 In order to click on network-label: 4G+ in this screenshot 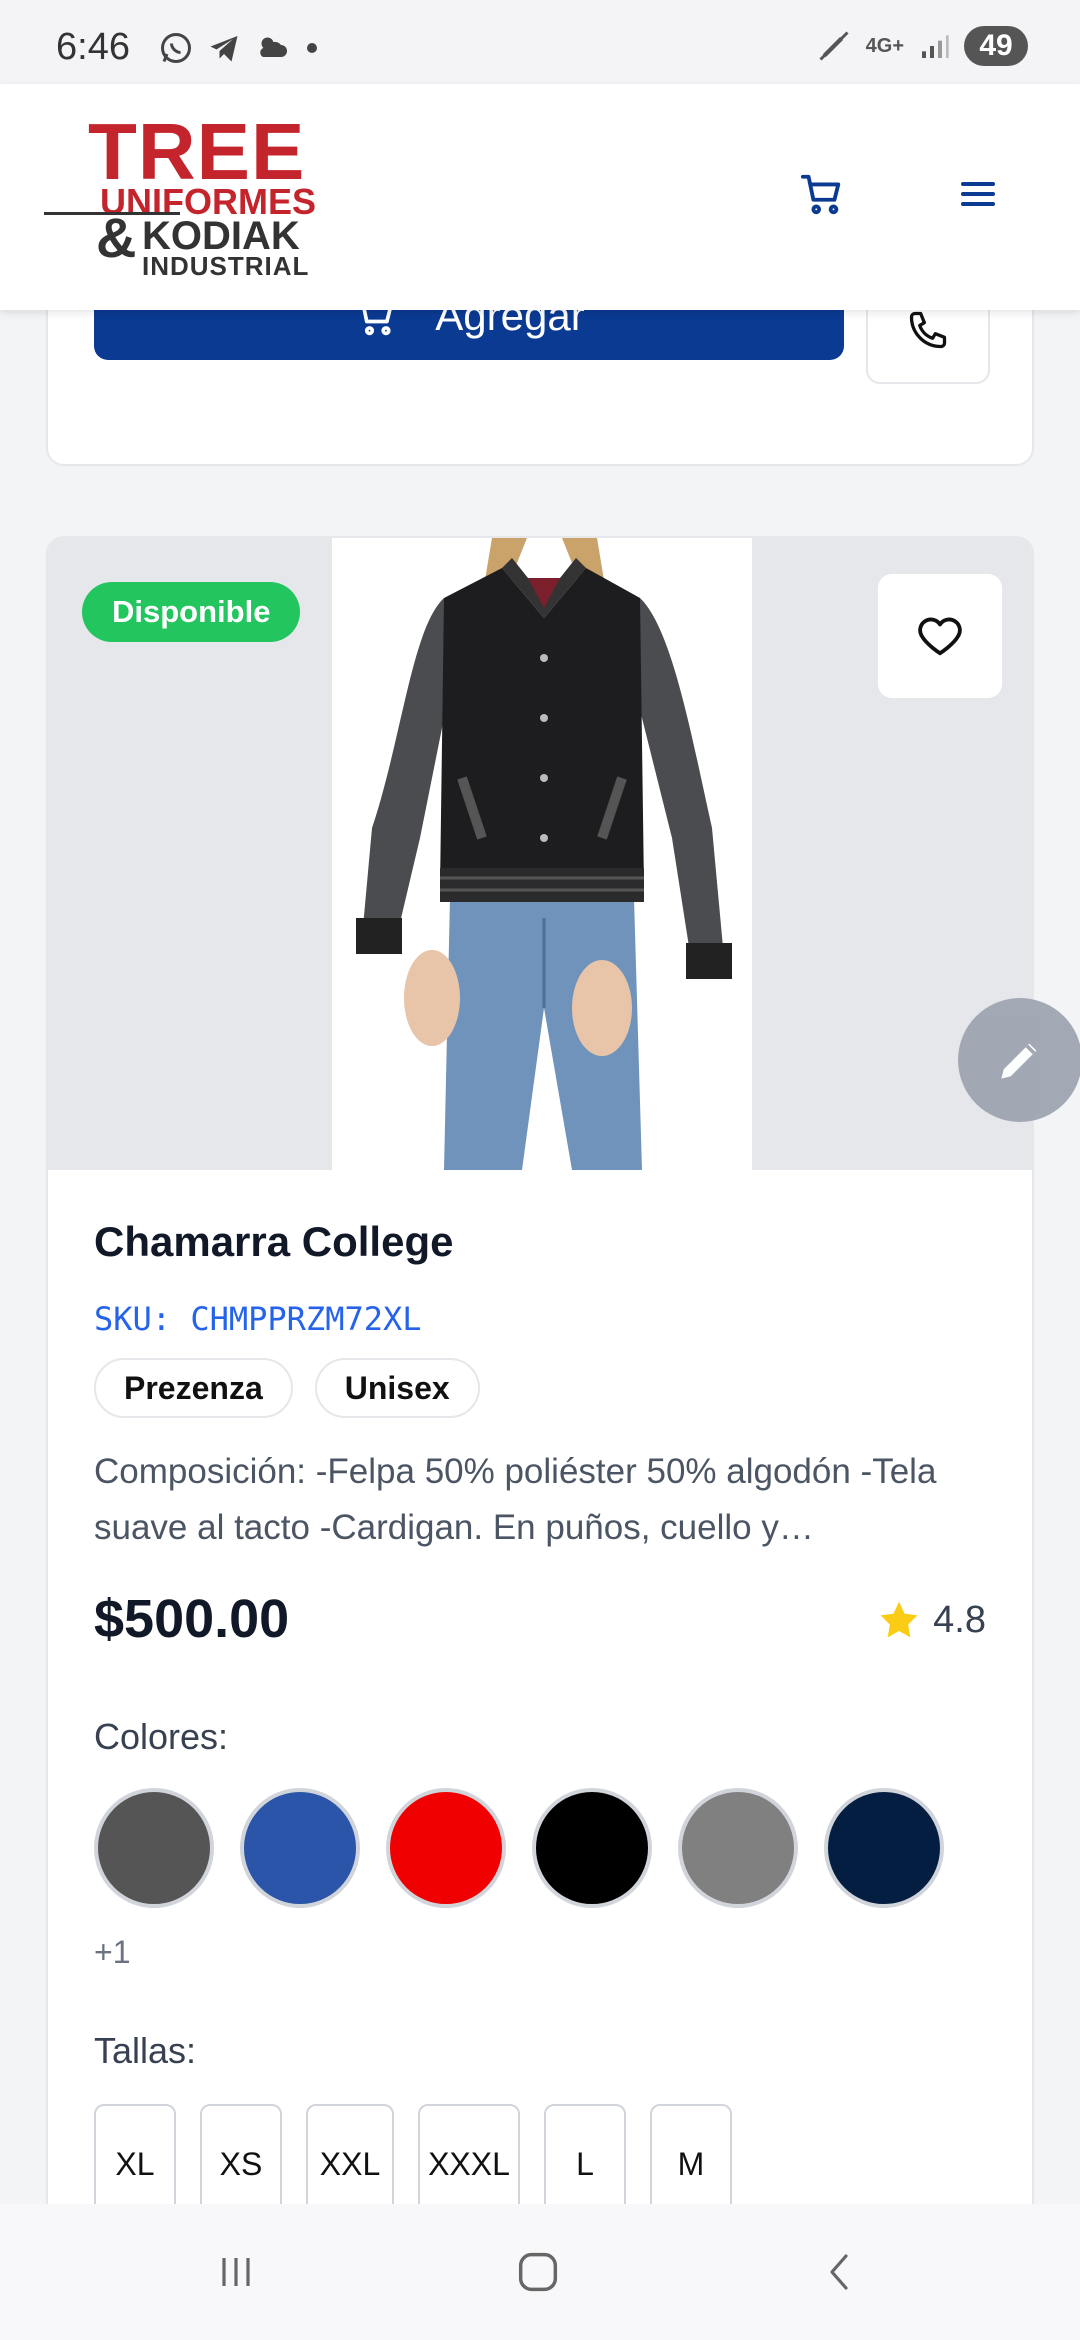, I will do `click(884, 46)`.